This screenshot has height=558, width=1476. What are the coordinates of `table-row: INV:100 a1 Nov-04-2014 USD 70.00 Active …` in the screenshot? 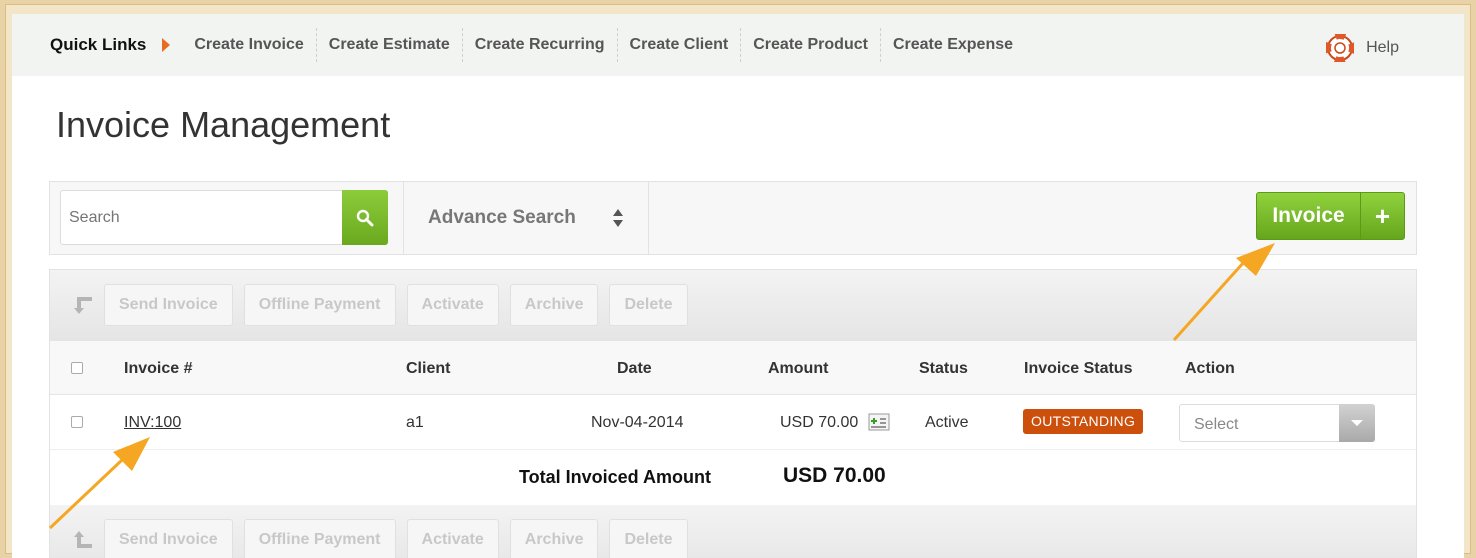 It's located at (733, 422).